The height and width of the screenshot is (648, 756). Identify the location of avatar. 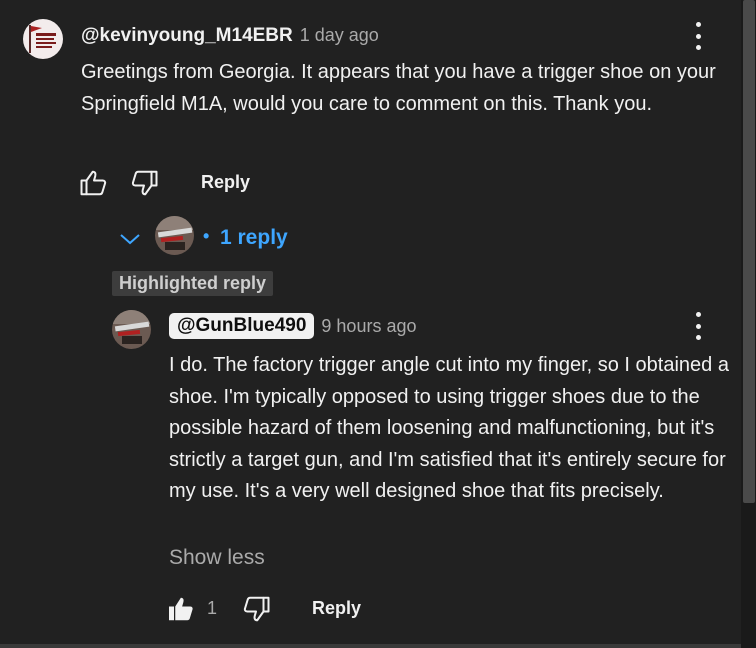
(43, 39).